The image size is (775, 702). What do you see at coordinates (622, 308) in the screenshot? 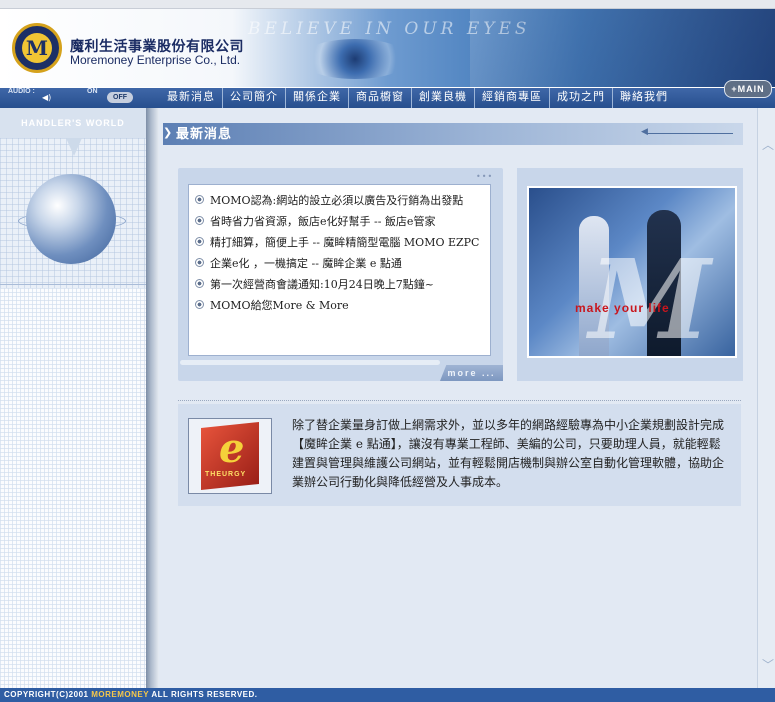
I see `photo-slogan: make your life` at bounding box center [622, 308].